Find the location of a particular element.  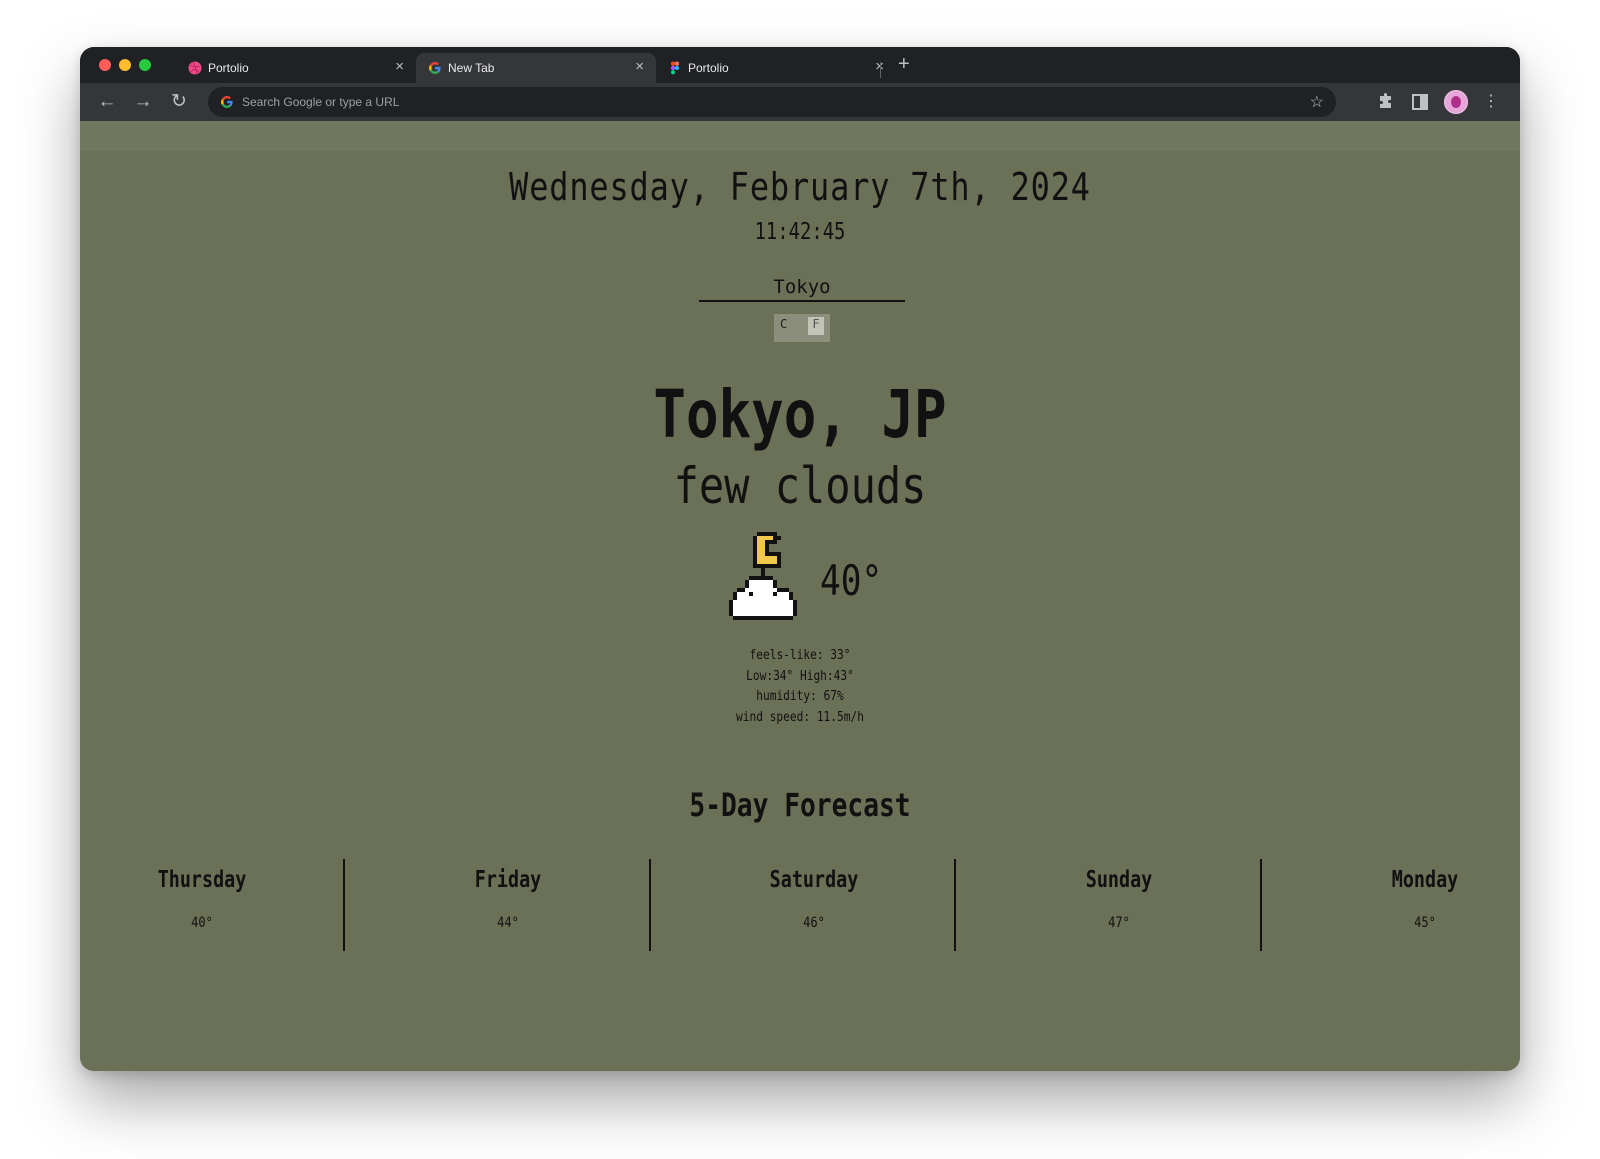

forecast-day-name: Thursday is located at coordinates (202, 880).